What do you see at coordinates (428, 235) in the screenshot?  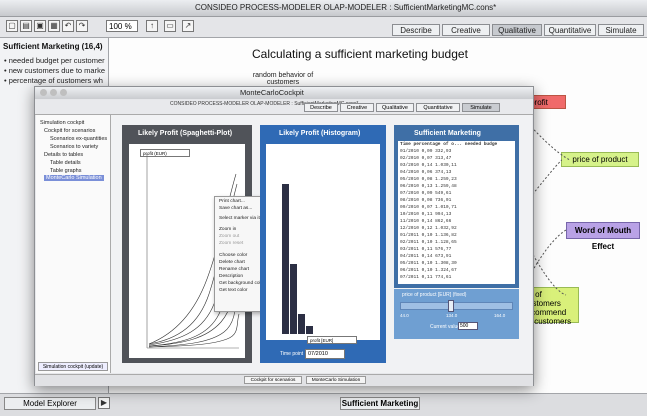 I see `table-row: 01/2011 0,10 1.136,82` at bounding box center [428, 235].